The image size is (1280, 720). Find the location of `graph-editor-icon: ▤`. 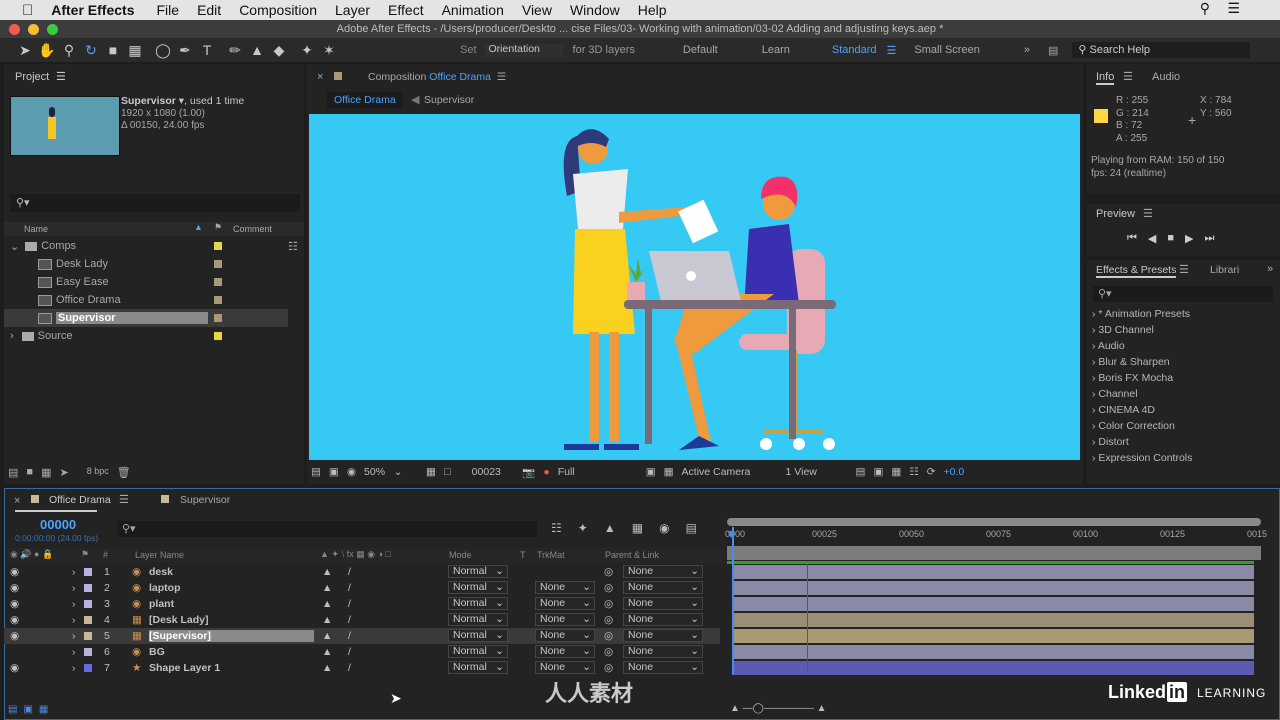

graph-editor-icon: ▤ is located at coordinates (691, 528).